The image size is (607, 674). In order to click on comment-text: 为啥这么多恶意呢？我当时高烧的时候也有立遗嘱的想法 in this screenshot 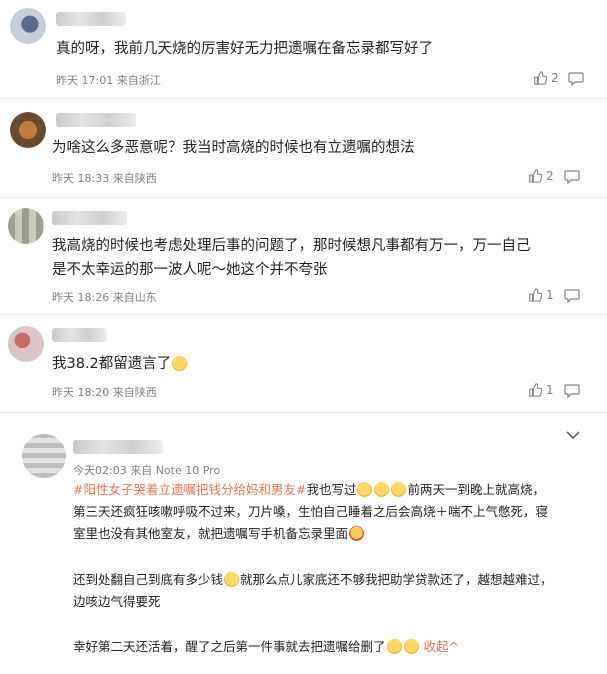, I will do `click(233, 148)`.